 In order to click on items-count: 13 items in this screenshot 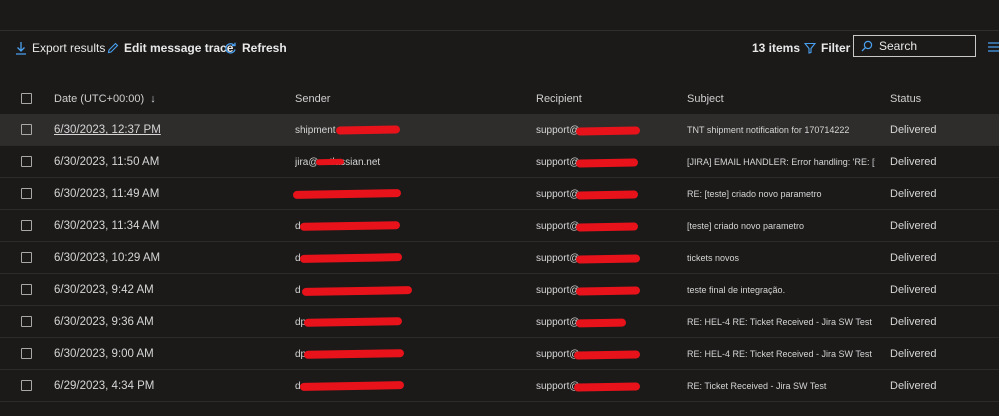, I will do `click(776, 48)`.